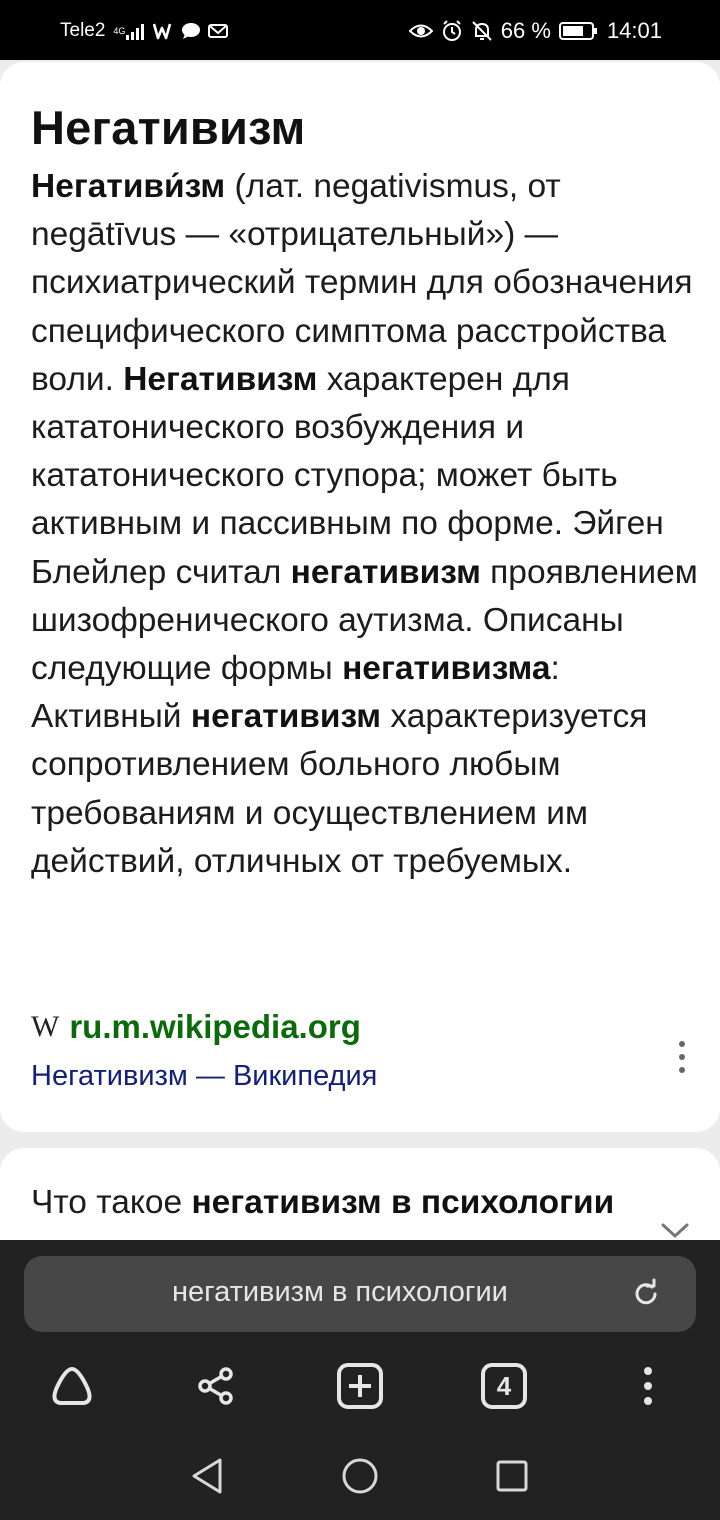  What do you see at coordinates (360, 1335) in the screenshot?
I see `browser-bottom-bar: негативизм в психологии 4` at bounding box center [360, 1335].